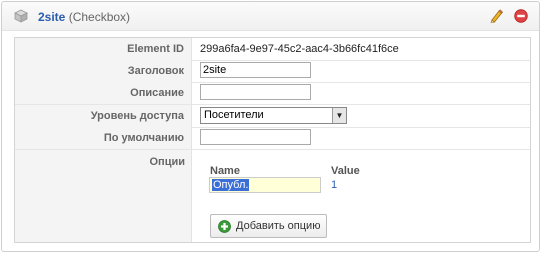 The image size is (544, 258). I want to click on panel-header: 2site (Checkbox), so click(270, 16).